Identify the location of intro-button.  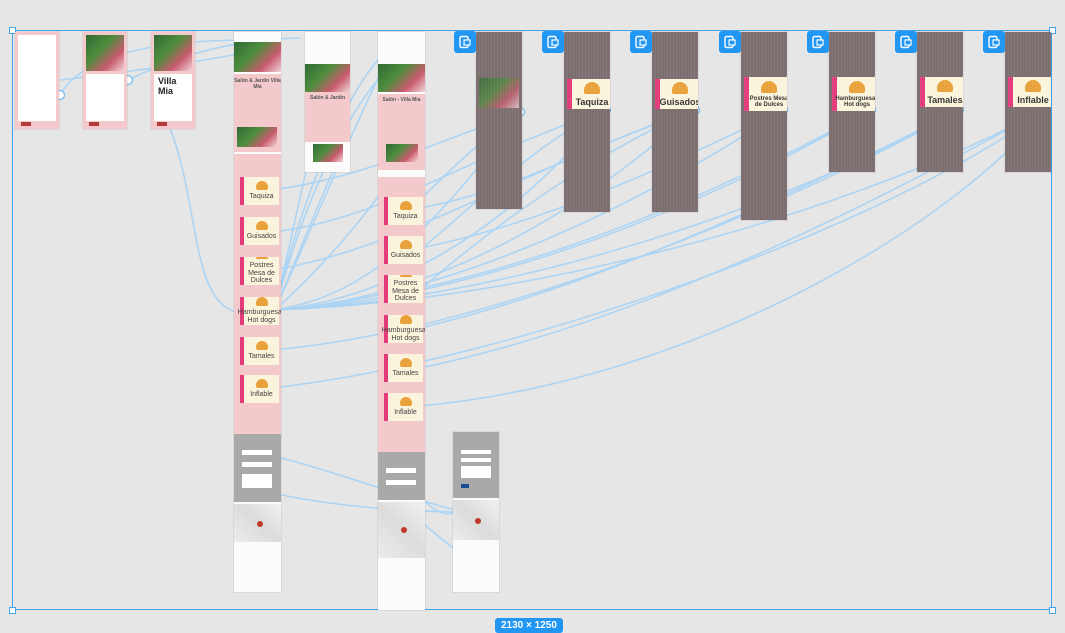
(94, 124).